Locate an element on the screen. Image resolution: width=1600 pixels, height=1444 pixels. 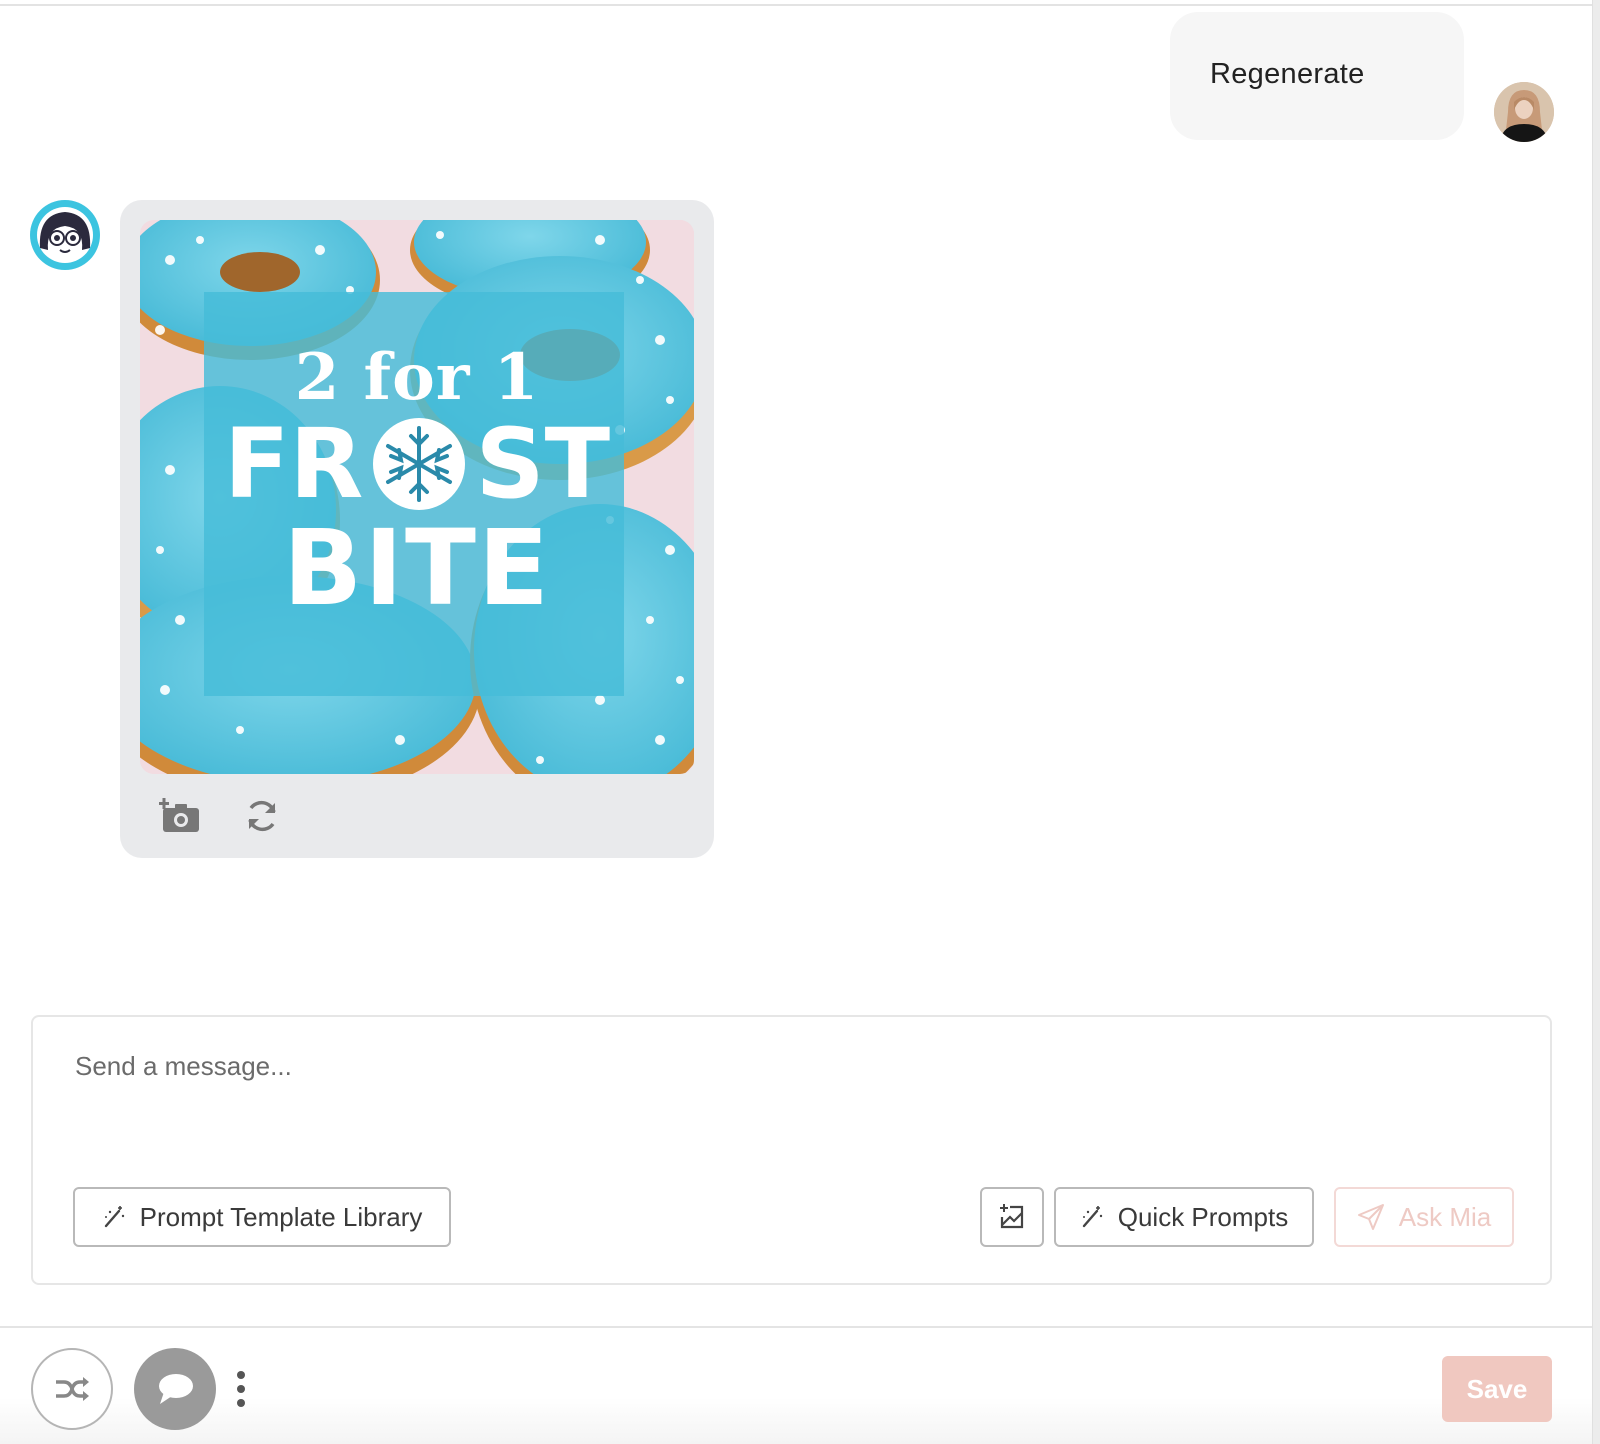
shuffle-icon is located at coordinates (72, 1389).